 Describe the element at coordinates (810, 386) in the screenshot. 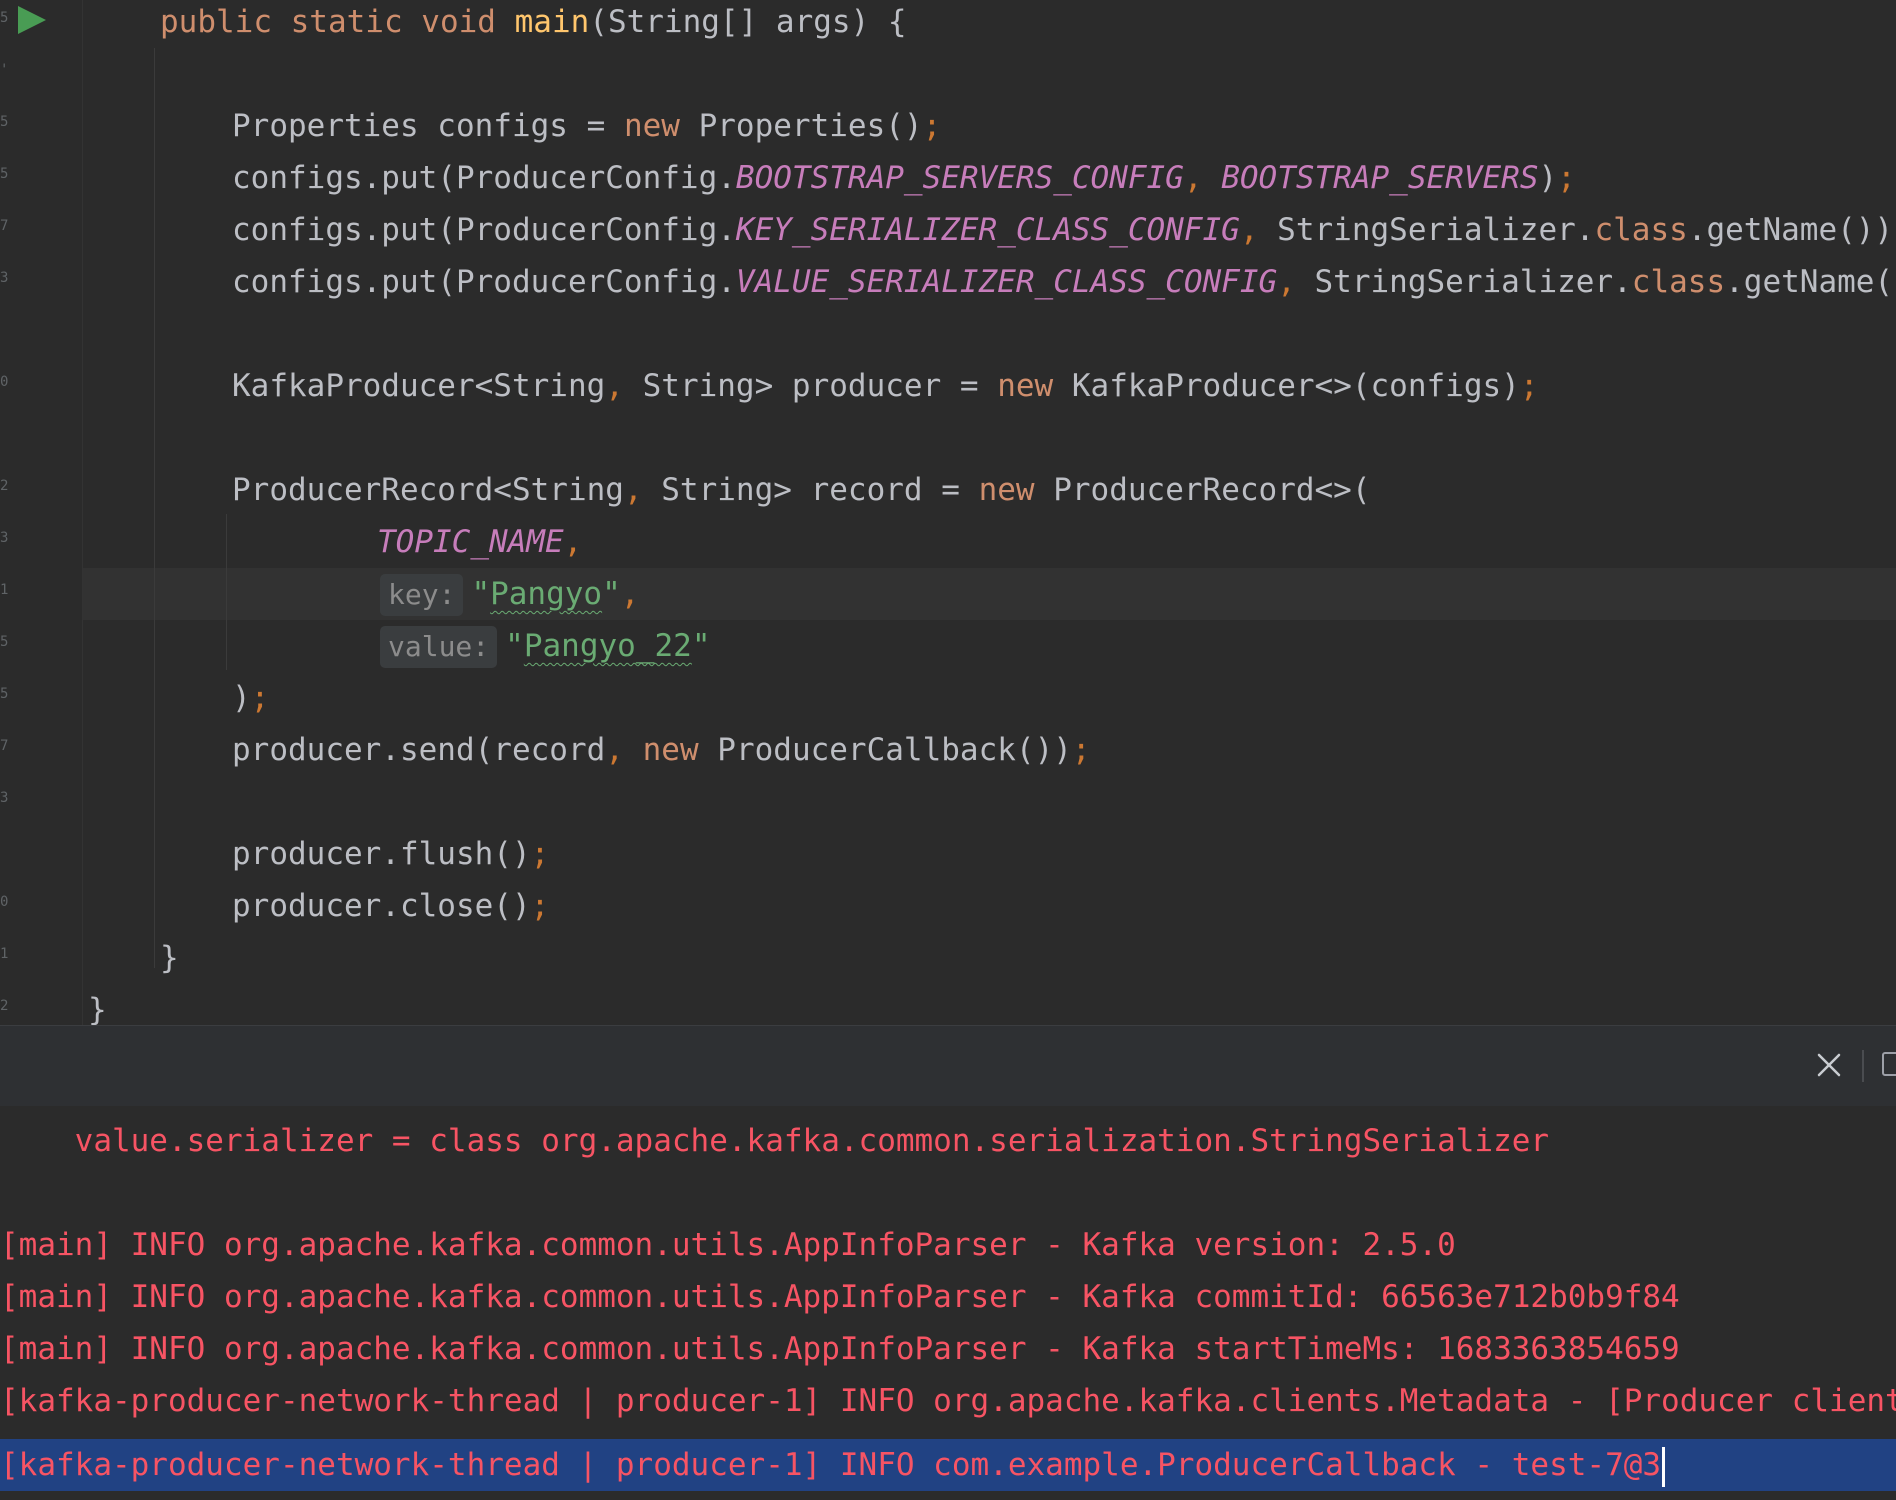

I see `code-text: String> producer =` at that location.